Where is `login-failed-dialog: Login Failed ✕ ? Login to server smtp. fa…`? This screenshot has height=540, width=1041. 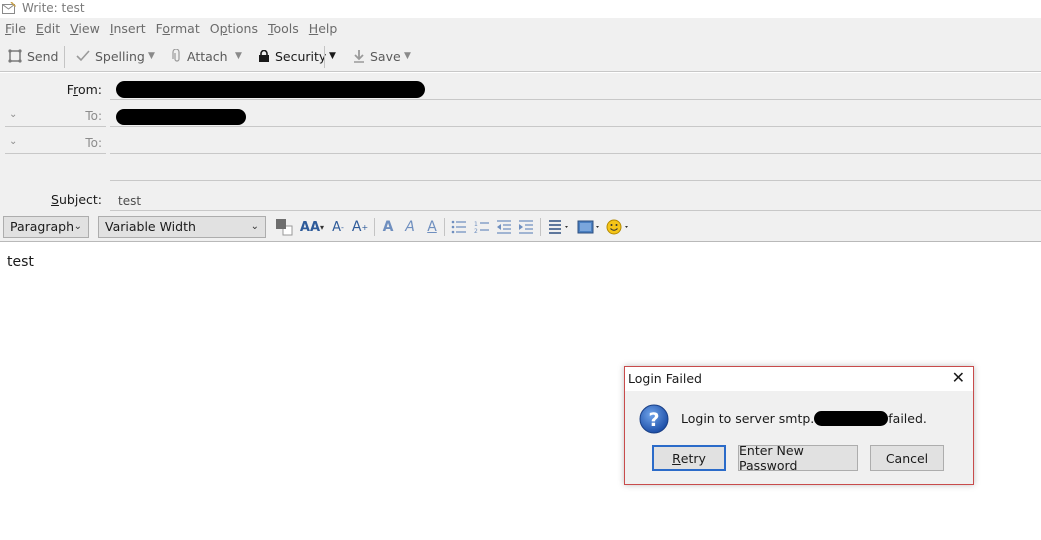 login-failed-dialog: Login Failed ✕ ? Login to server smtp. fa… is located at coordinates (799, 425).